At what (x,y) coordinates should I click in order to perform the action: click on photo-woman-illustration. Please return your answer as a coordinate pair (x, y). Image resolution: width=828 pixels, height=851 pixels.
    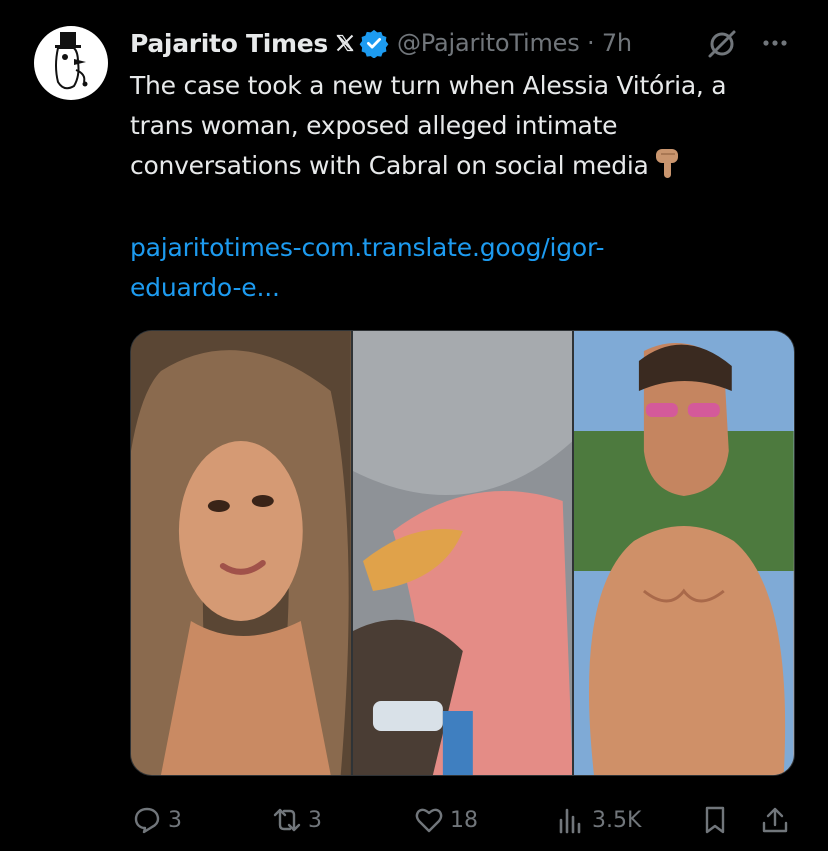
    Looking at the image, I should click on (241, 553).